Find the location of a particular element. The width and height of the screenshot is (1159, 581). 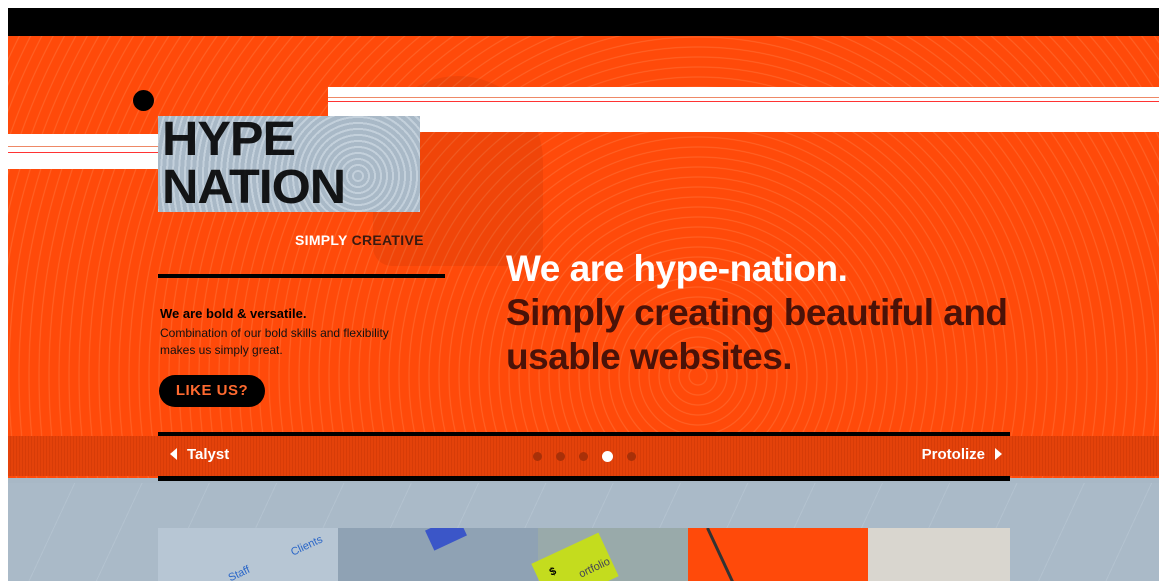

logo-line-2: NATION is located at coordinates (254, 187).